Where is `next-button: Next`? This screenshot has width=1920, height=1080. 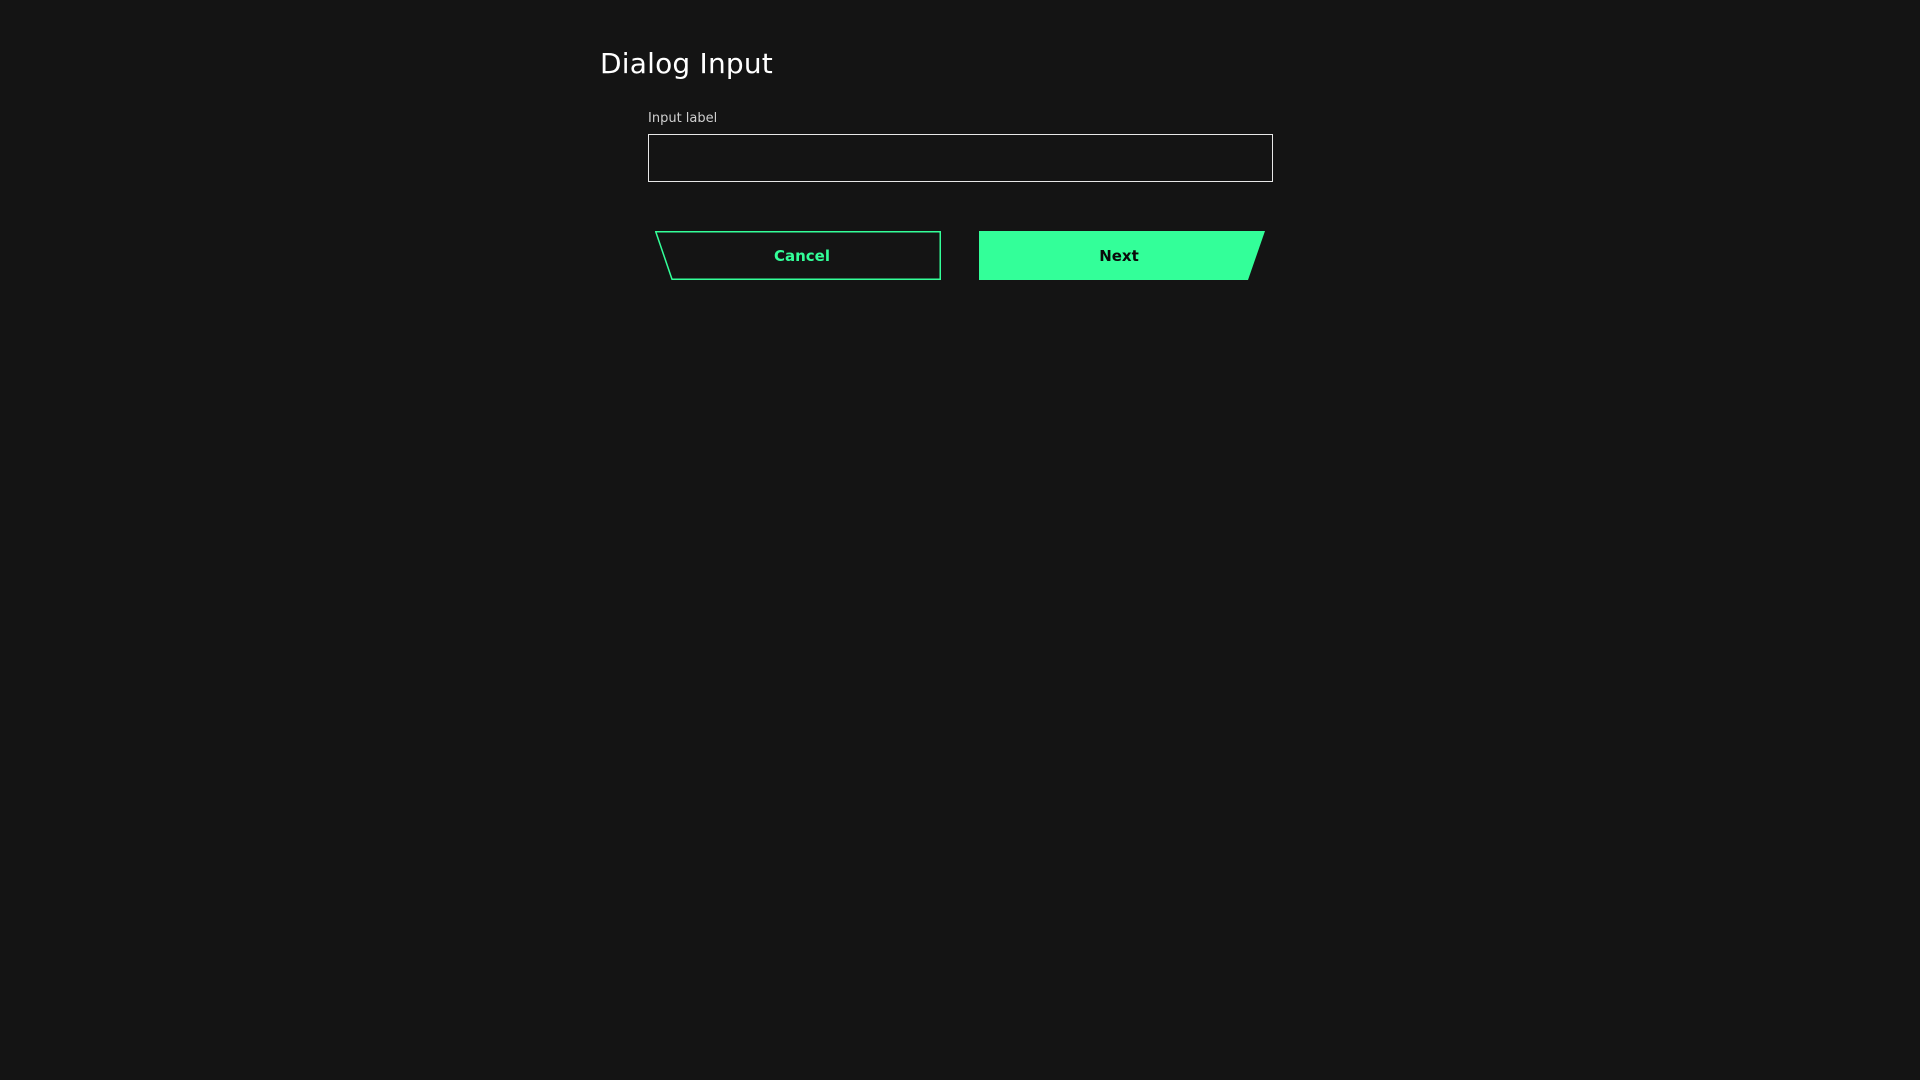
next-button: Next is located at coordinates (1122, 256).